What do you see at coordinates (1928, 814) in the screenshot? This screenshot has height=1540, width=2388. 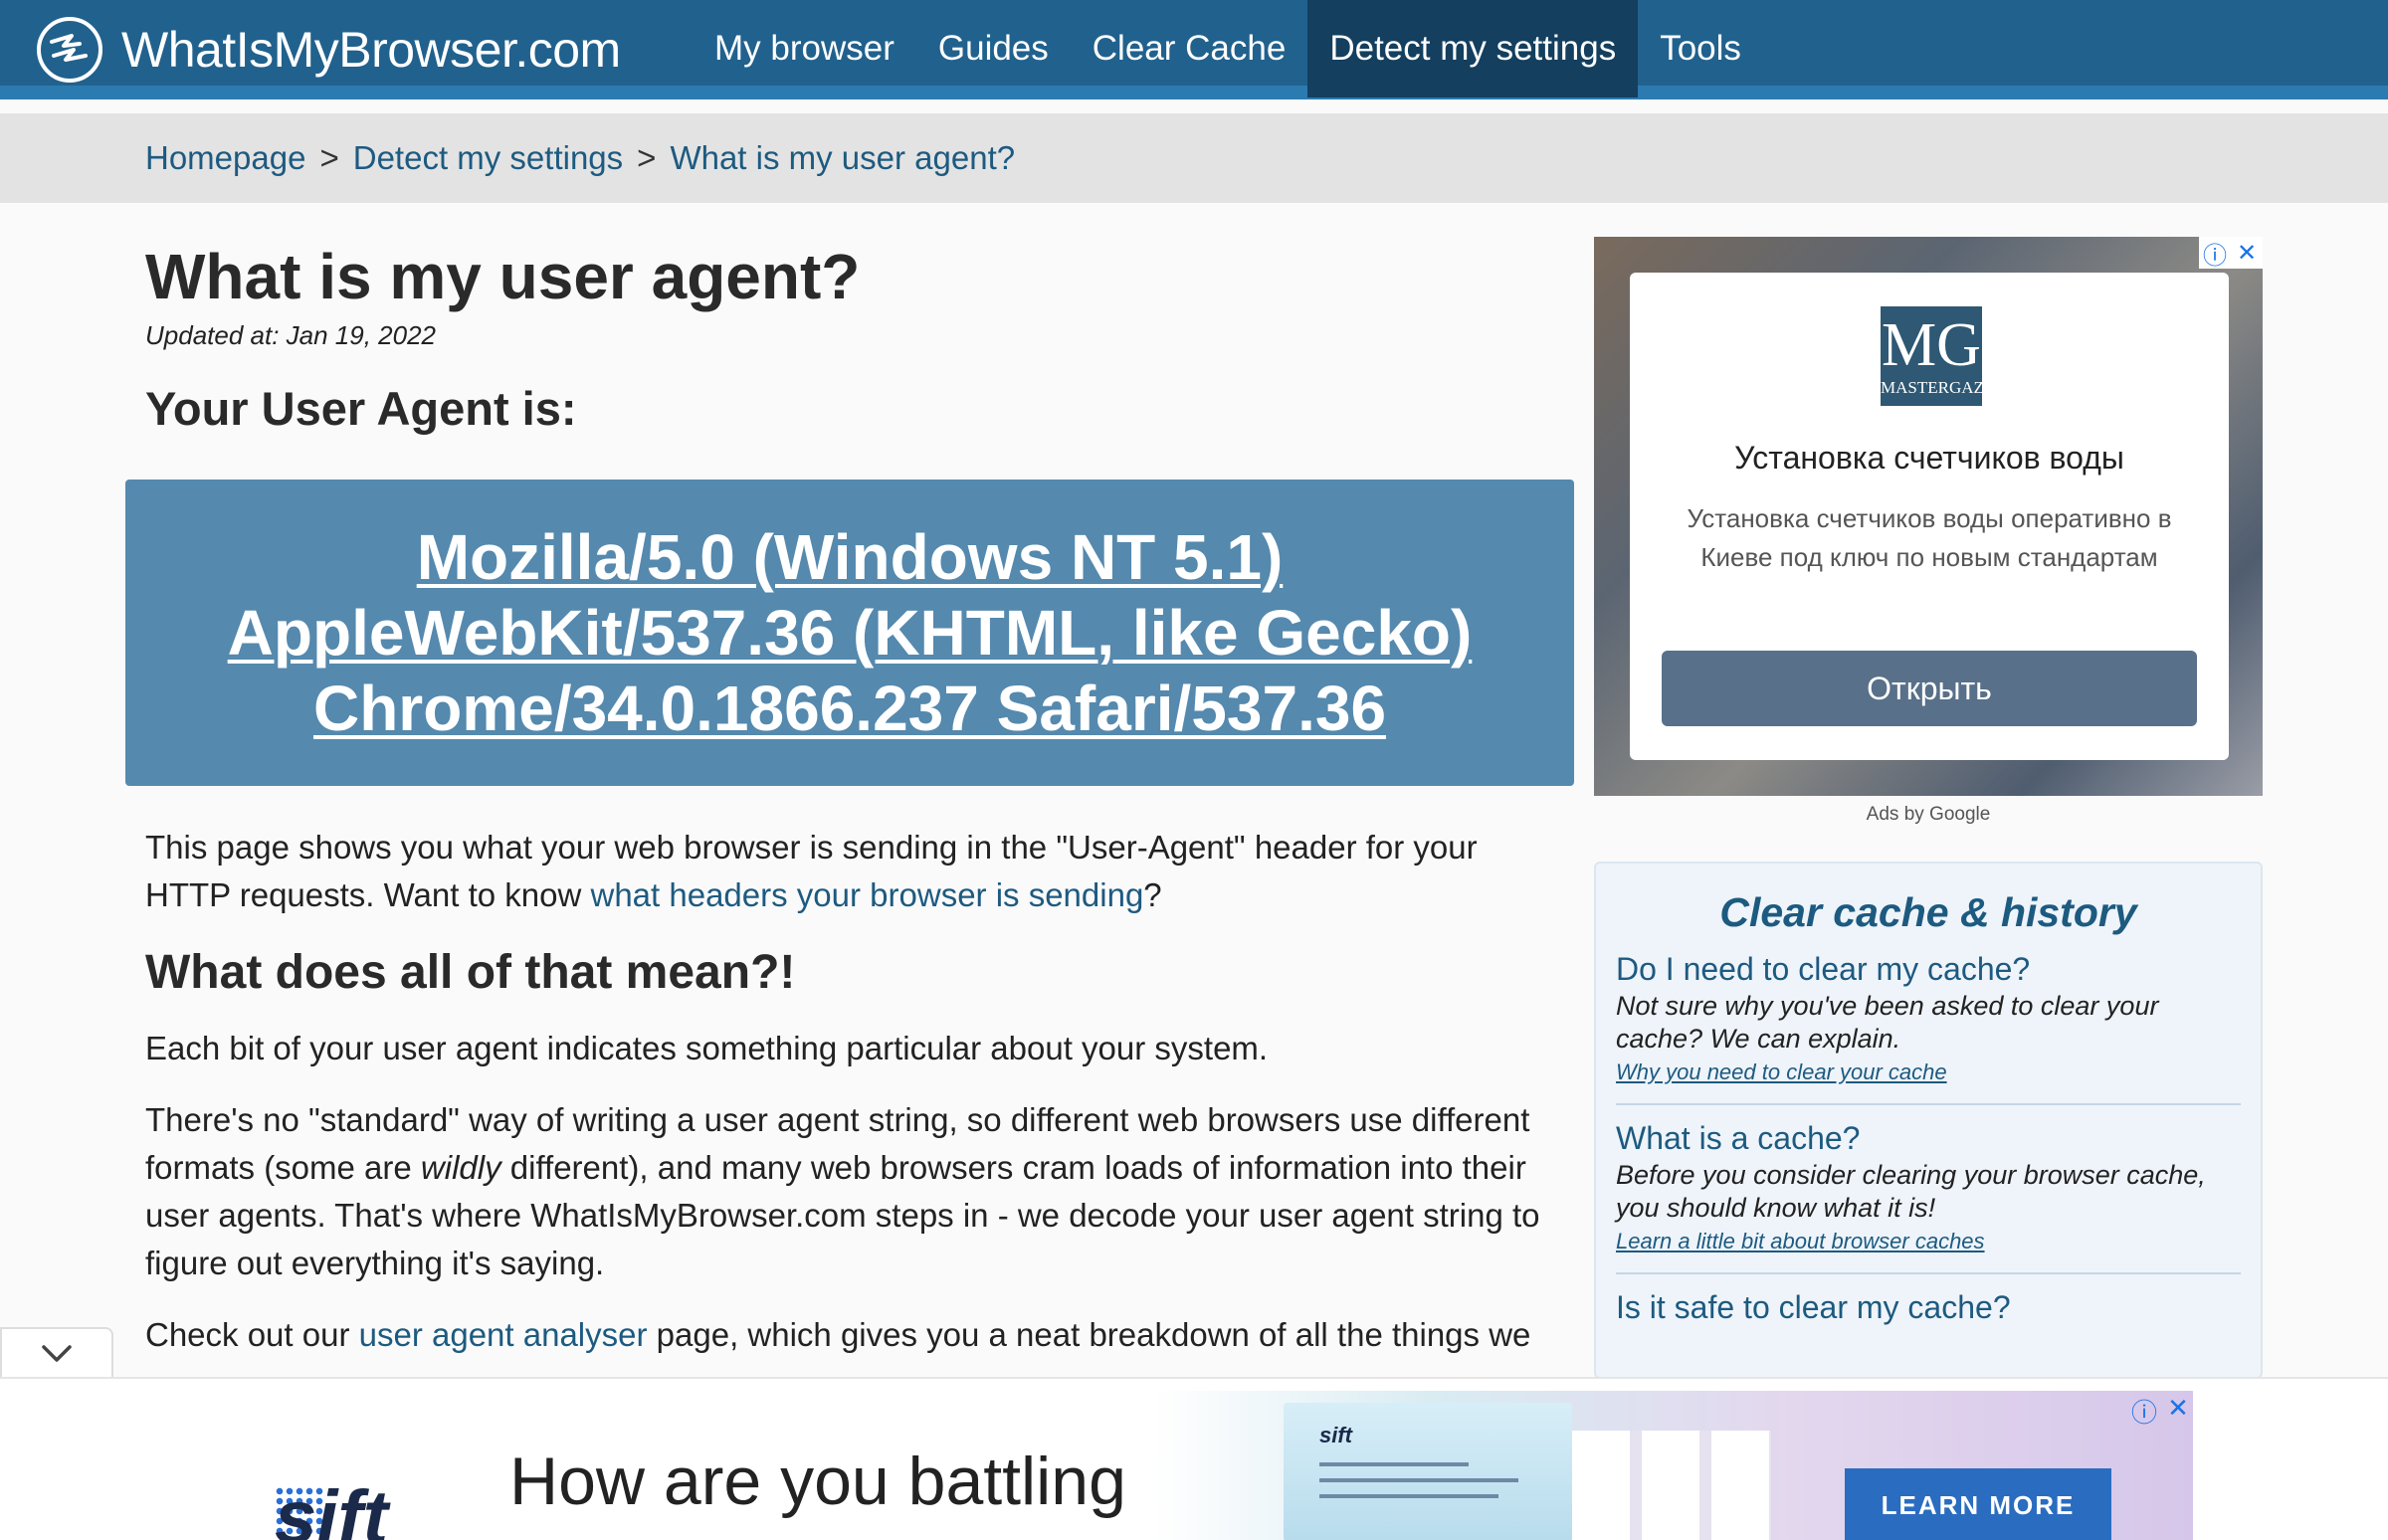 I see `ads-by-google: Ads by Google` at bounding box center [1928, 814].